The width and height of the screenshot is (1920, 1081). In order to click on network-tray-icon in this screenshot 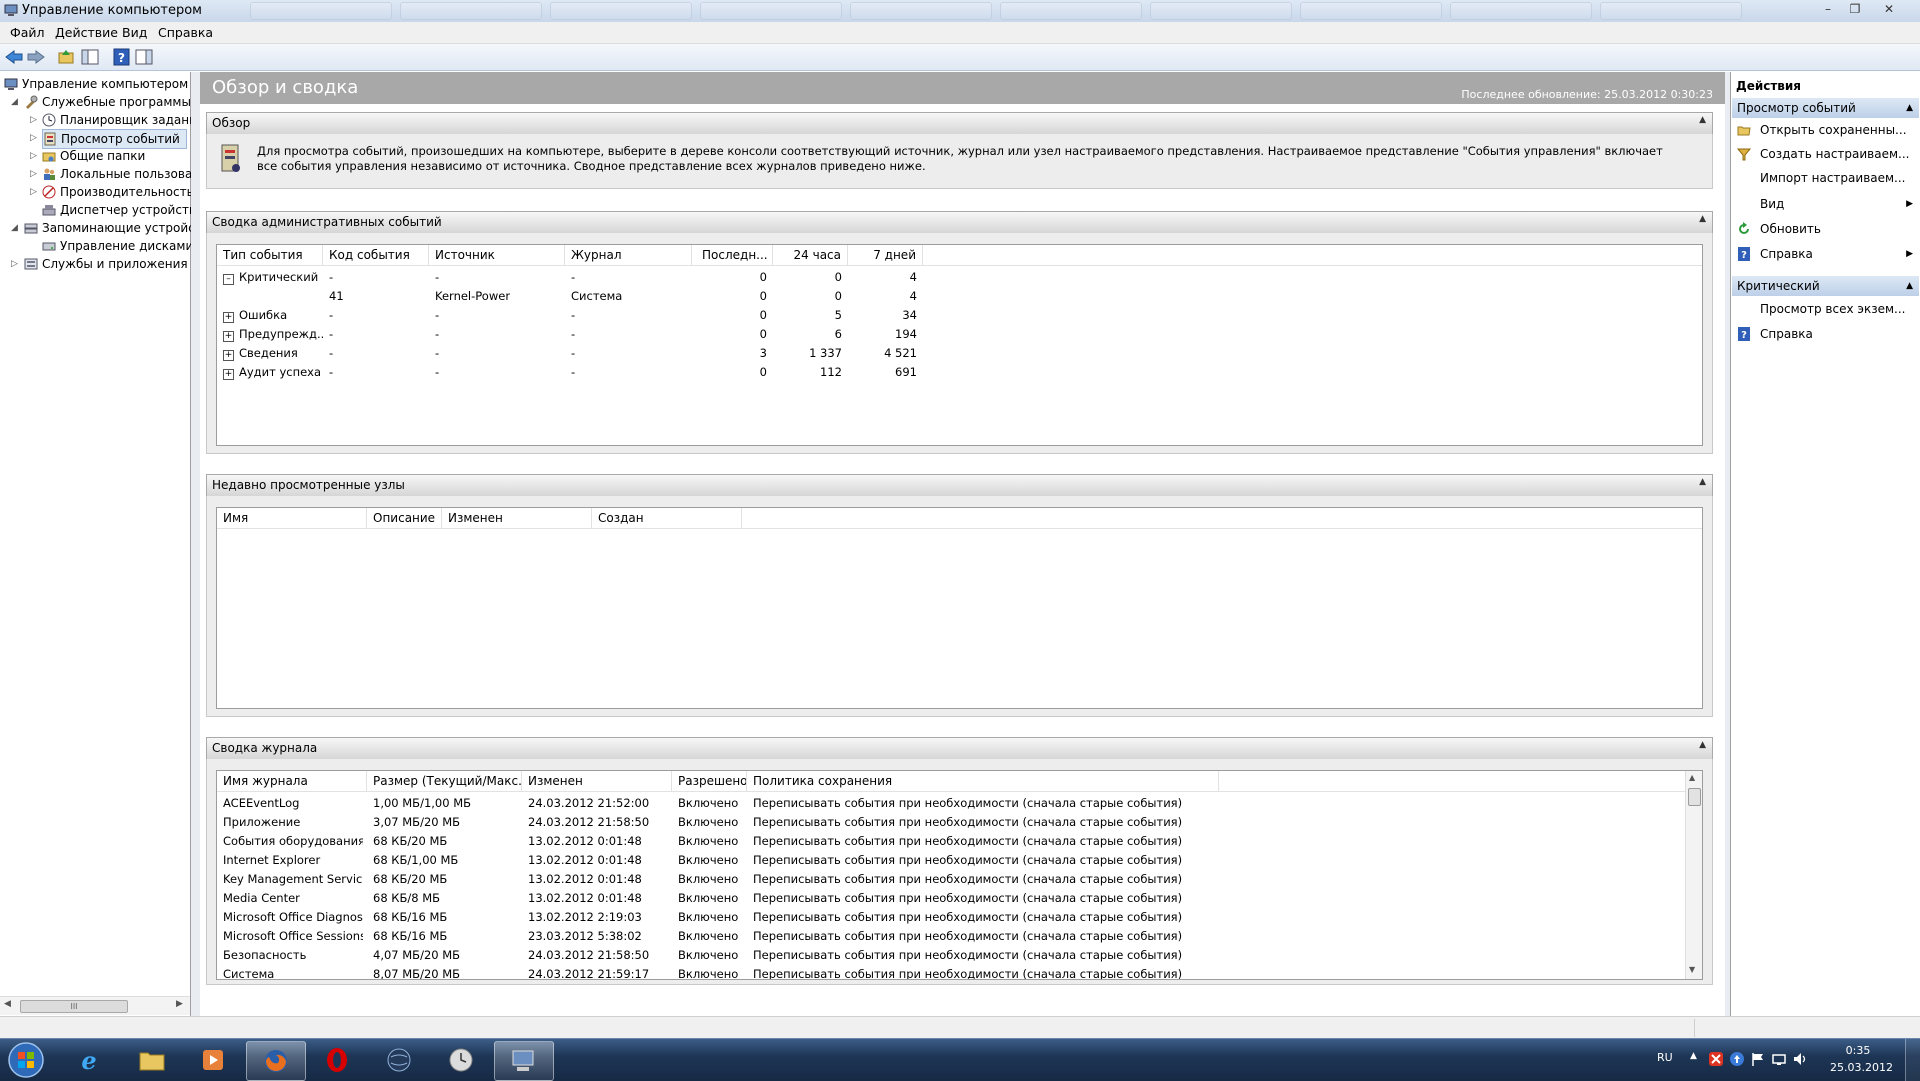, I will do `click(1779, 1059)`.